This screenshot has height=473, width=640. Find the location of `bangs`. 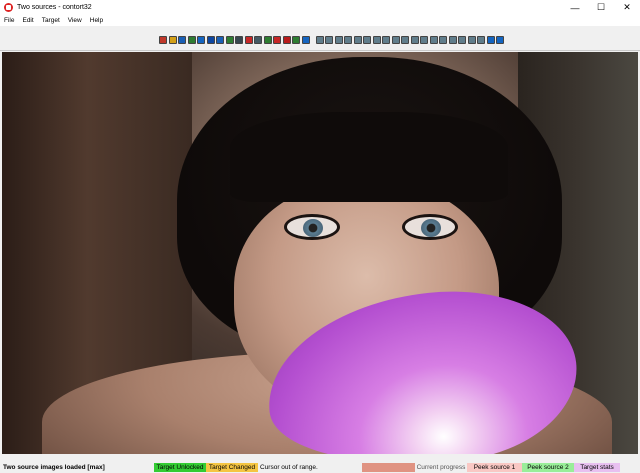

bangs is located at coordinates (369, 157).